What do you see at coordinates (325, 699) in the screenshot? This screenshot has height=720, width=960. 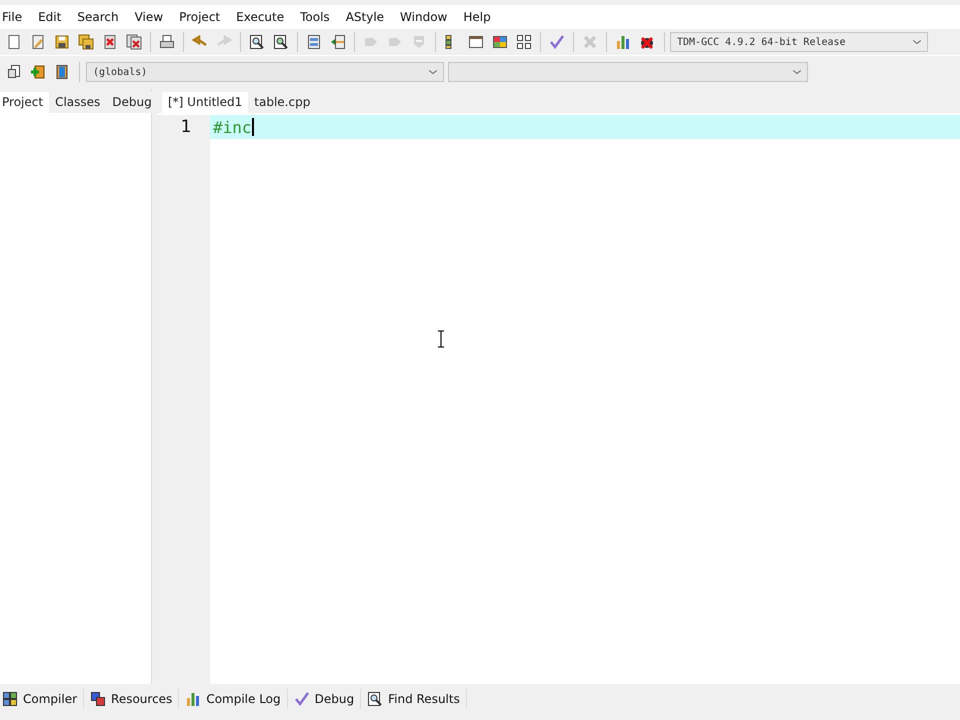 I see `output-tab: Debug` at bounding box center [325, 699].